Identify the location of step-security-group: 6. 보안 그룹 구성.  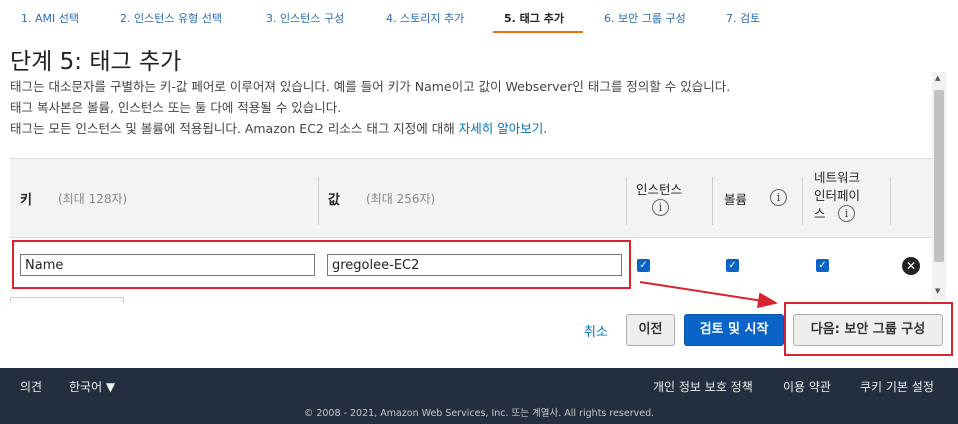
(645, 18).